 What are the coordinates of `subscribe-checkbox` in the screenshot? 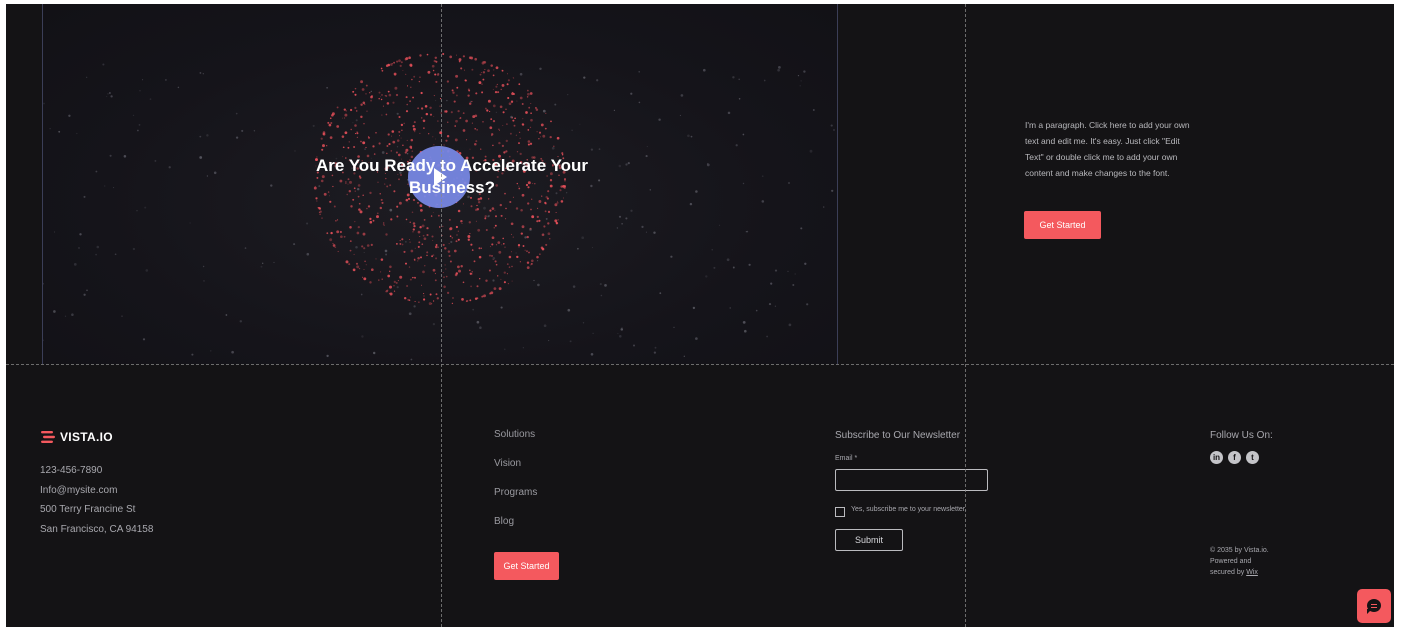 It's located at (840, 512).